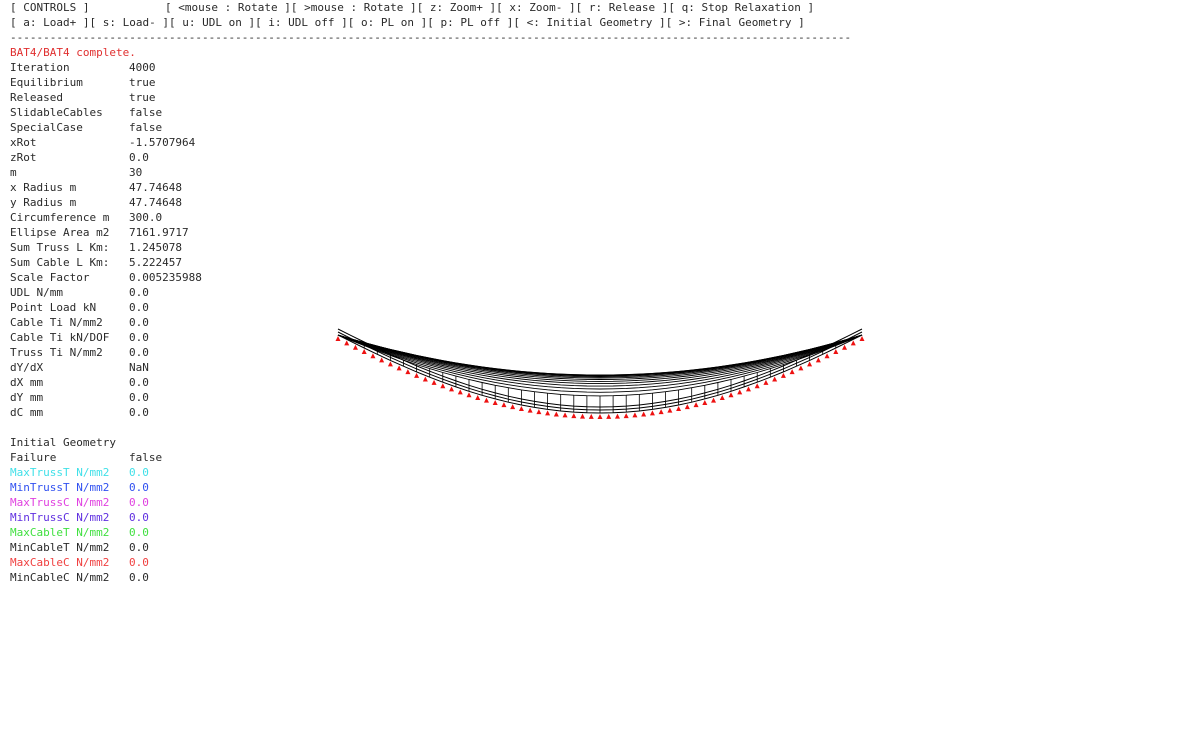 The image size is (1200, 750). What do you see at coordinates (60, 487) in the screenshot?
I see `stress-label: MinTrussT N/mm2` at bounding box center [60, 487].